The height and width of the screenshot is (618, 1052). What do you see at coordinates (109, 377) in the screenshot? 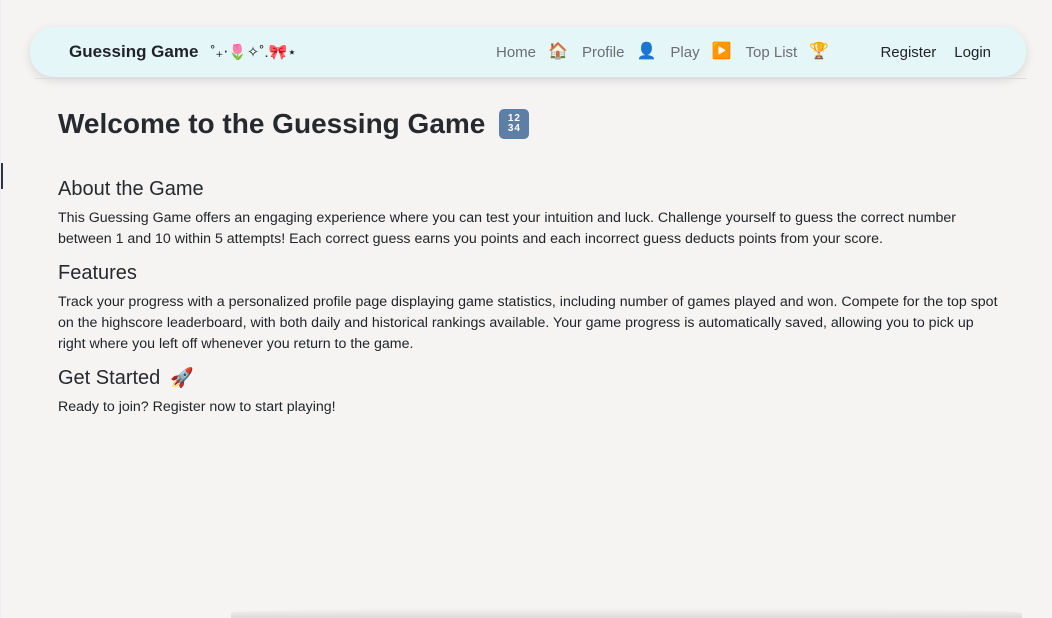
I see `get-started-heading: Get Started` at bounding box center [109, 377].